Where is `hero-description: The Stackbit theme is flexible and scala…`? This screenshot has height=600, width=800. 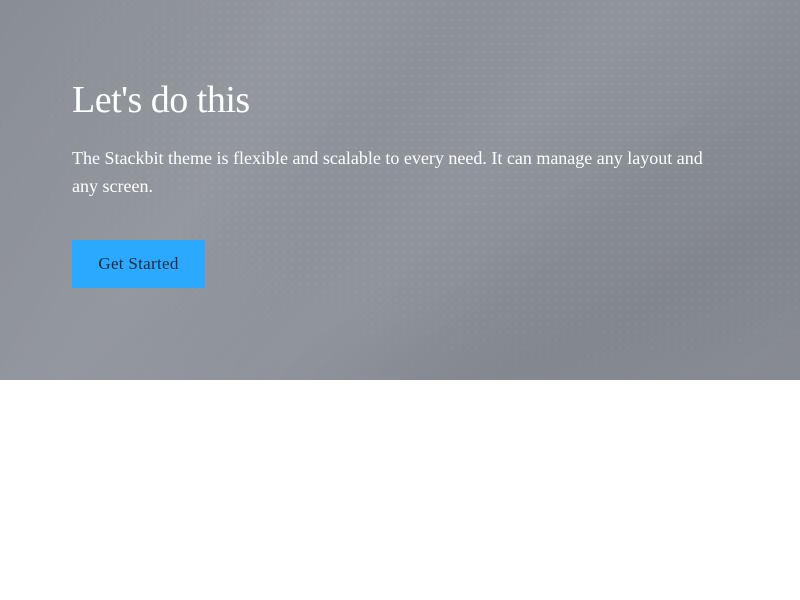
hero-description: The Stackbit theme is flexible and scala… is located at coordinates (387, 172).